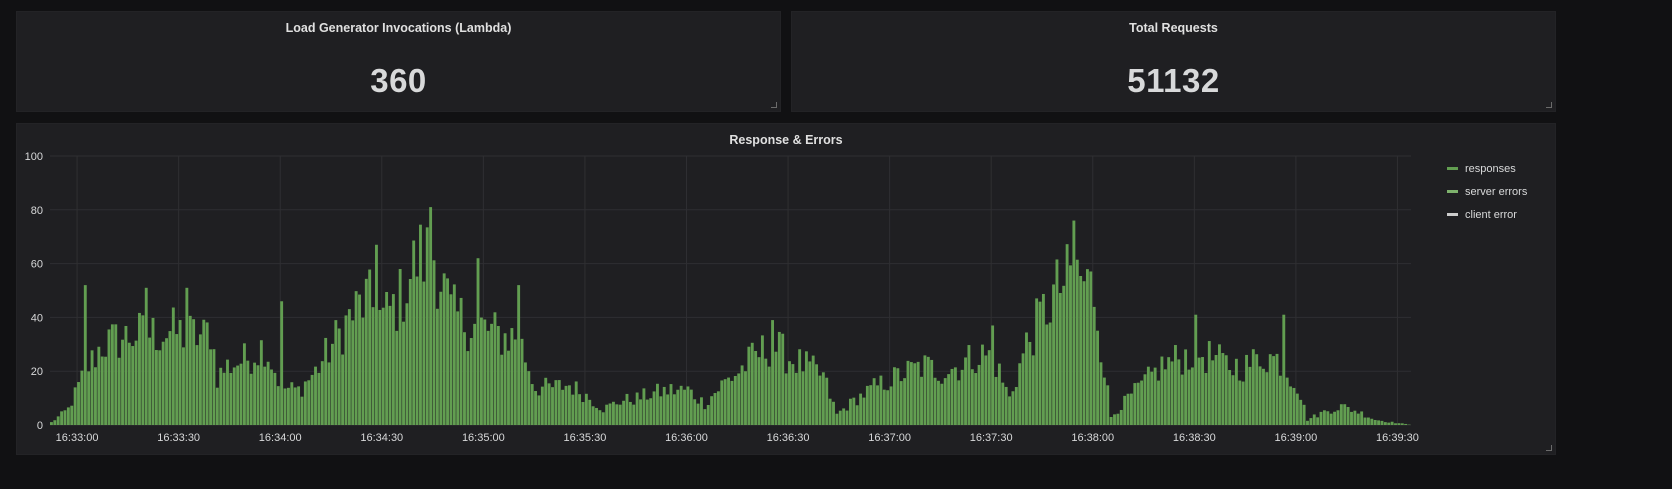 This screenshot has height=489, width=1672. I want to click on legend-item-responses: responses, so click(1486, 168).